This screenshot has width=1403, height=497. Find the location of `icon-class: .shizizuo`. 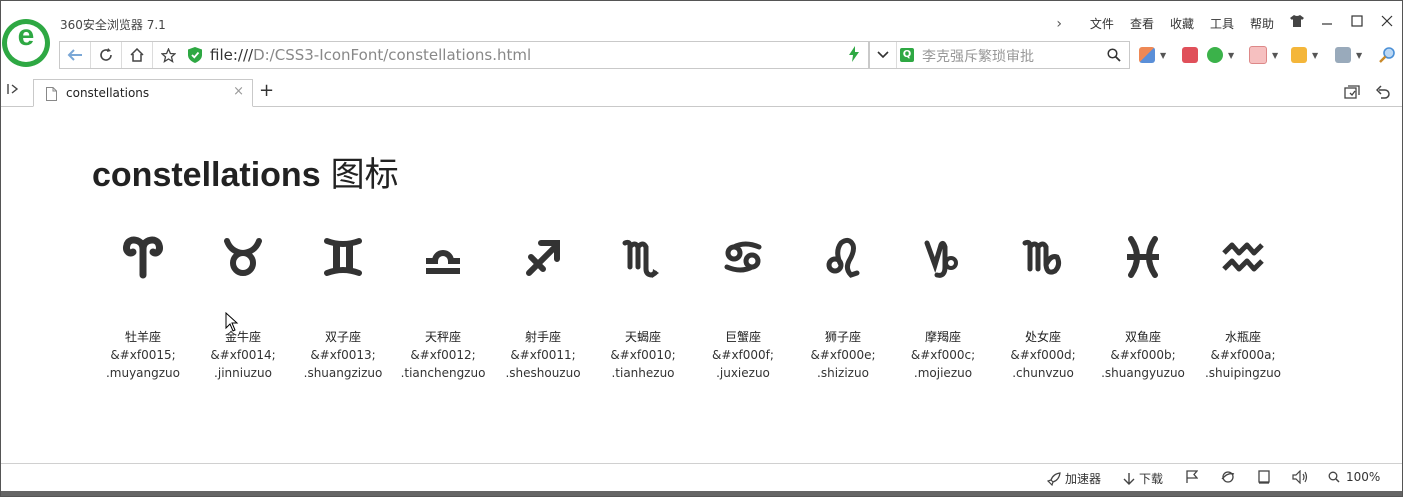

icon-class: .shizizuo is located at coordinates (843, 373).